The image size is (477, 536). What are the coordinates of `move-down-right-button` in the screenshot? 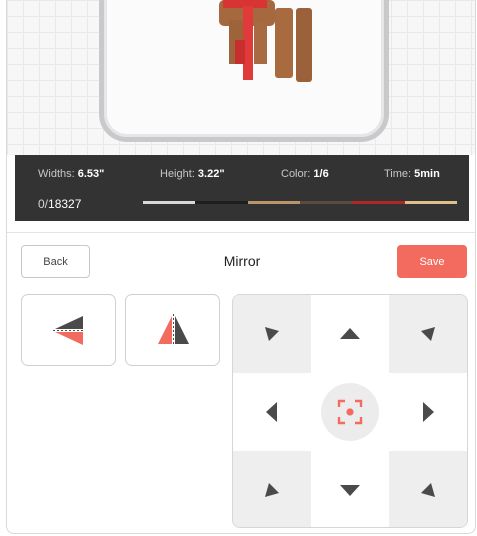 It's located at (428, 489).